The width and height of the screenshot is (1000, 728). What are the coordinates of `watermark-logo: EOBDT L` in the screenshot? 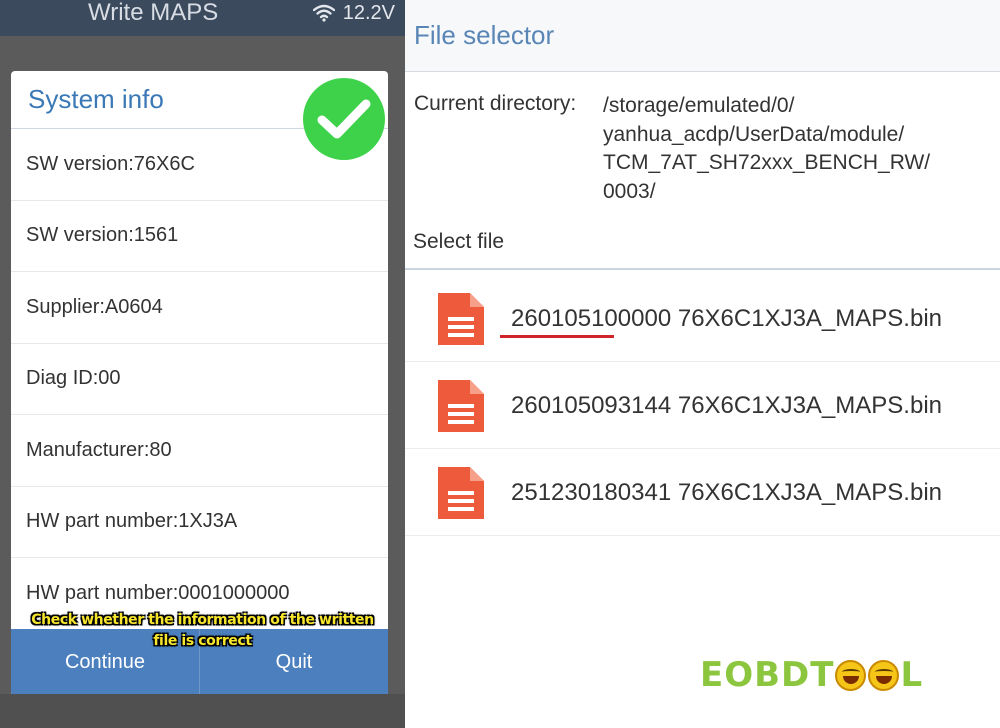 It's located at (811, 675).